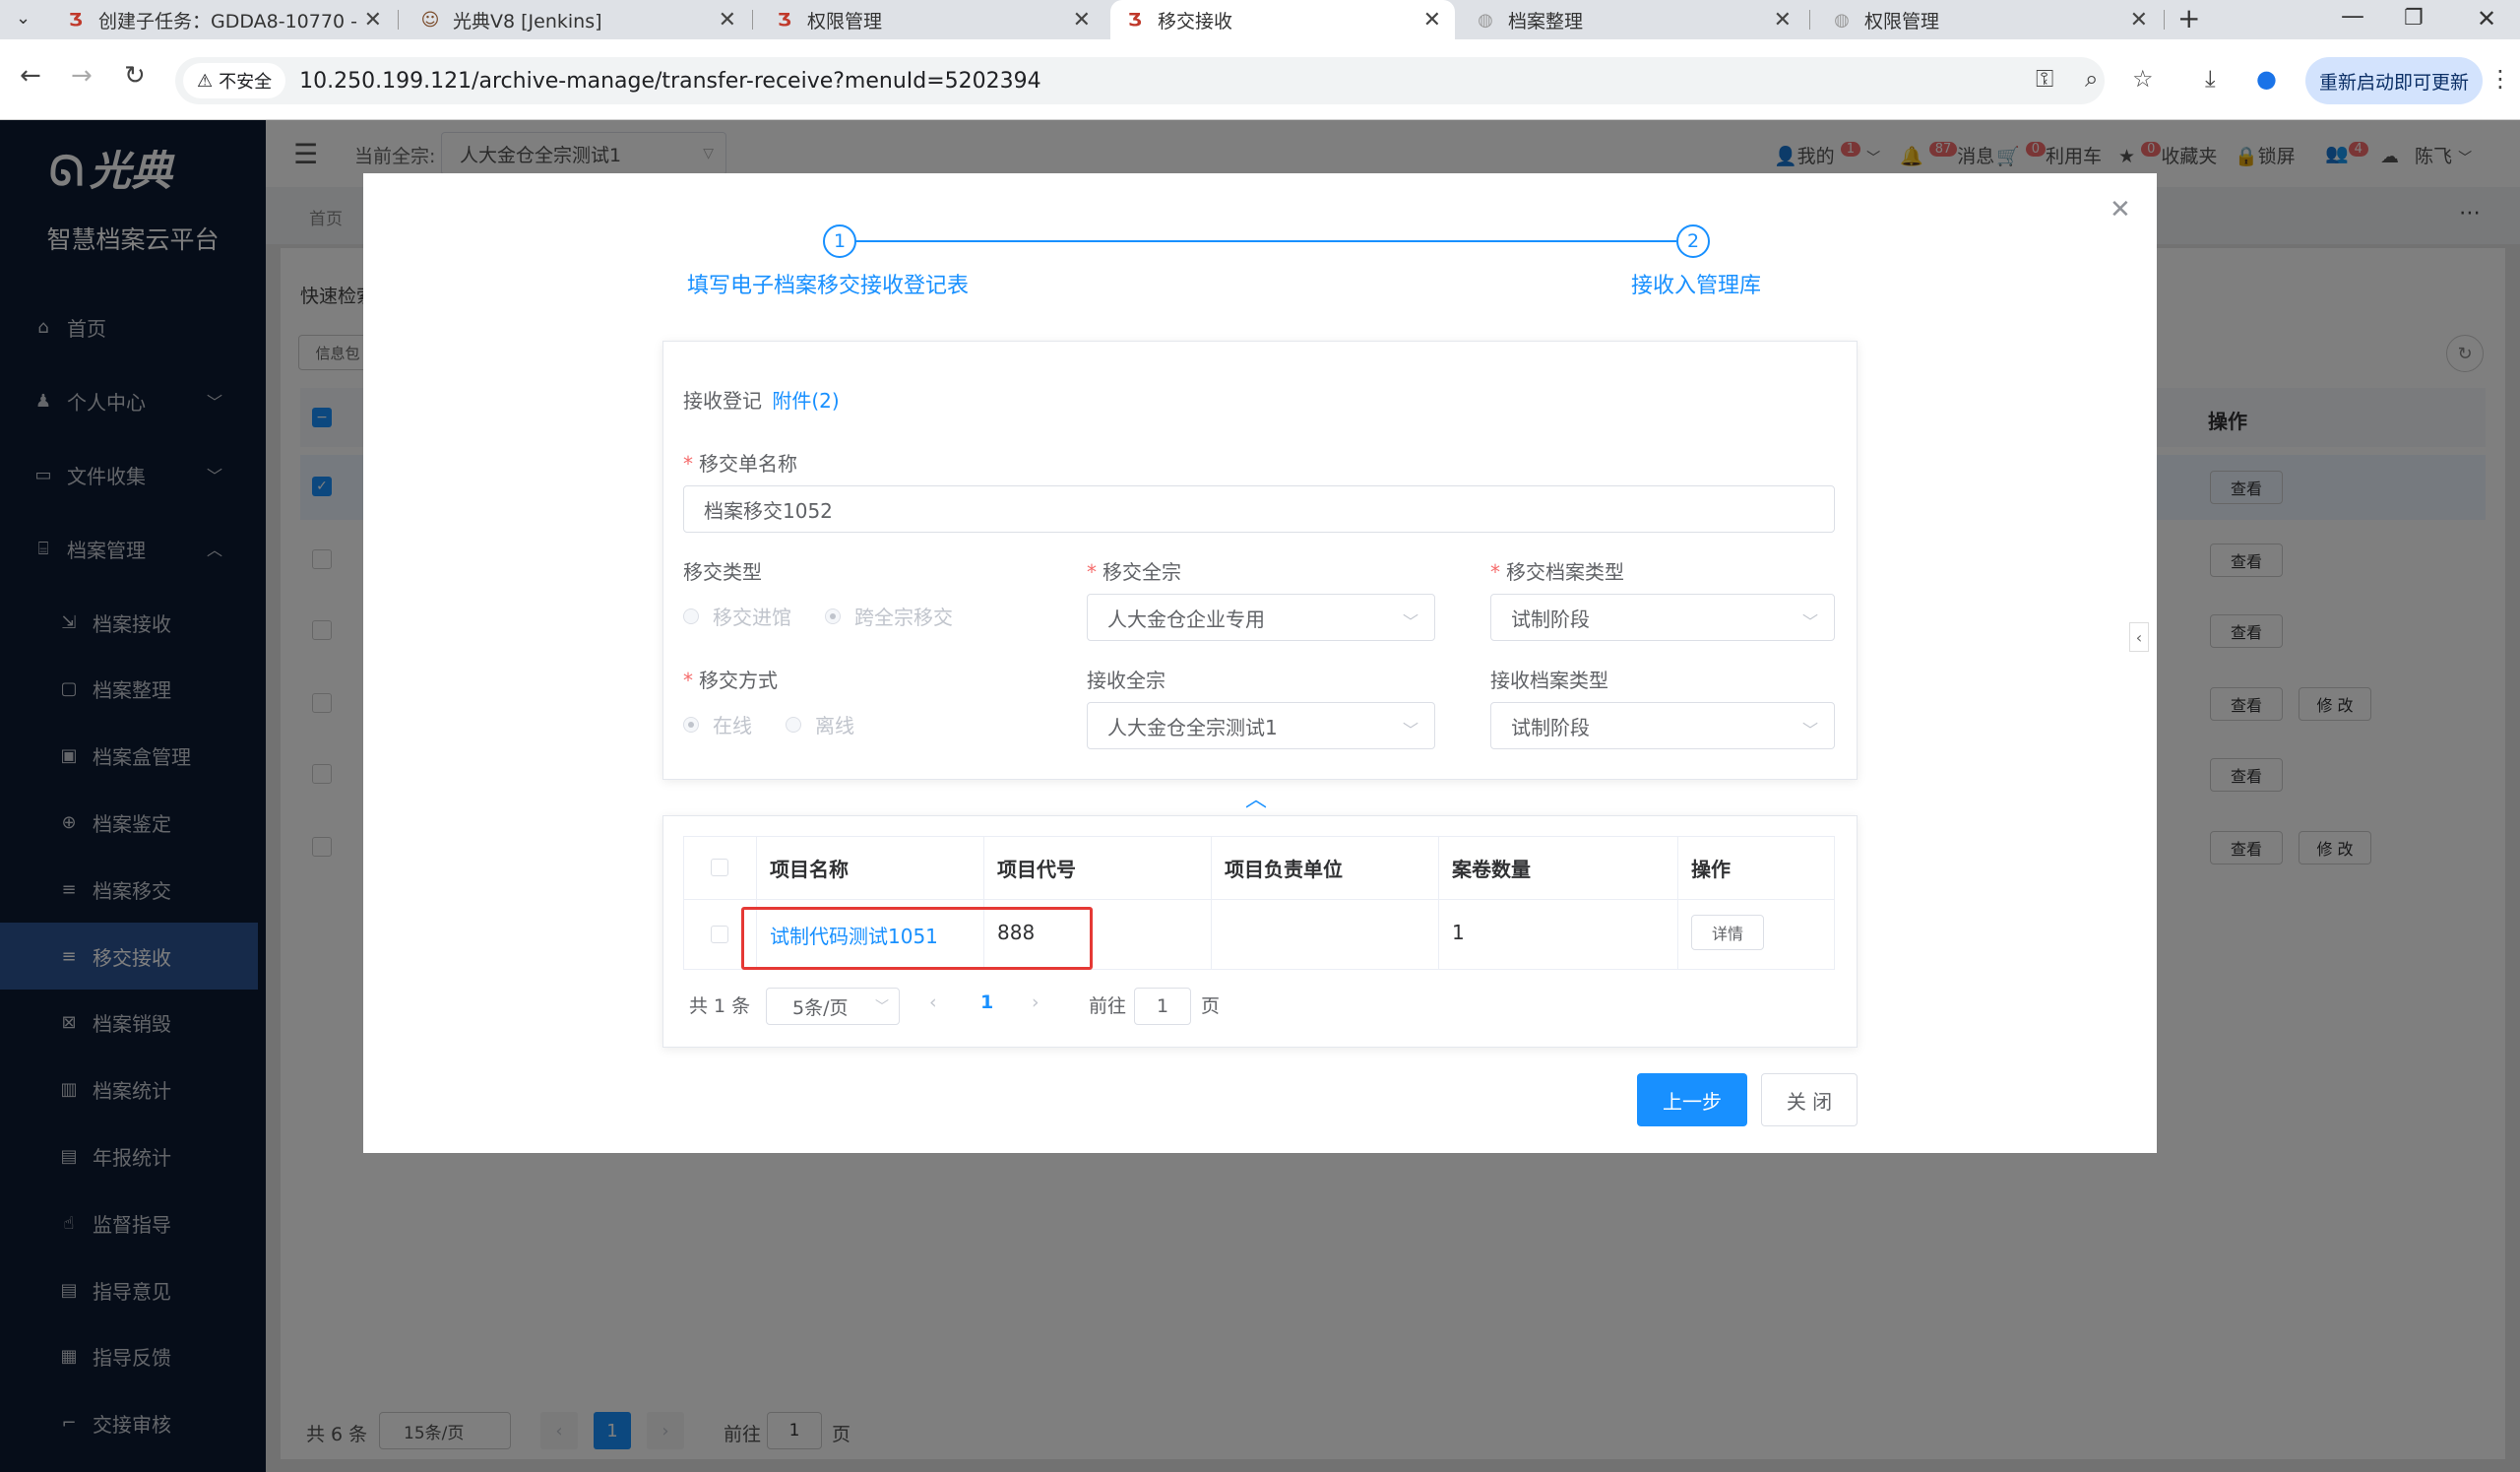  What do you see at coordinates (722, 401) in the screenshot?
I see `section-title-text: 接收登记` at bounding box center [722, 401].